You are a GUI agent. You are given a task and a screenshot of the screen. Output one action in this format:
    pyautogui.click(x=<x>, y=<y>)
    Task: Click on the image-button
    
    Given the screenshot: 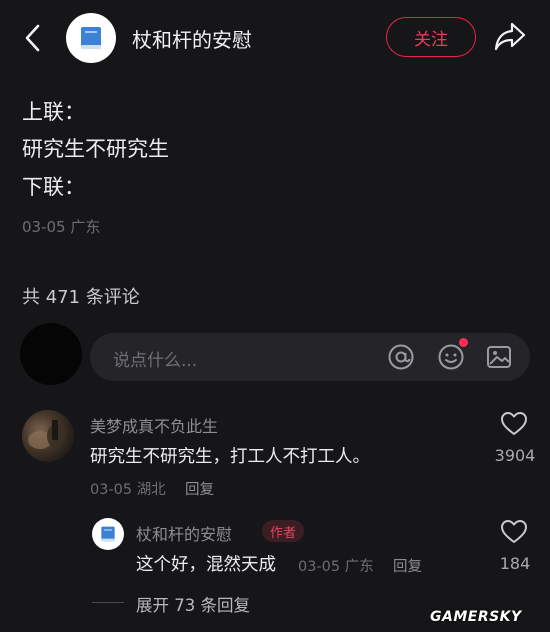 What is the action you would take?
    pyautogui.click(x=499, y=357)
    